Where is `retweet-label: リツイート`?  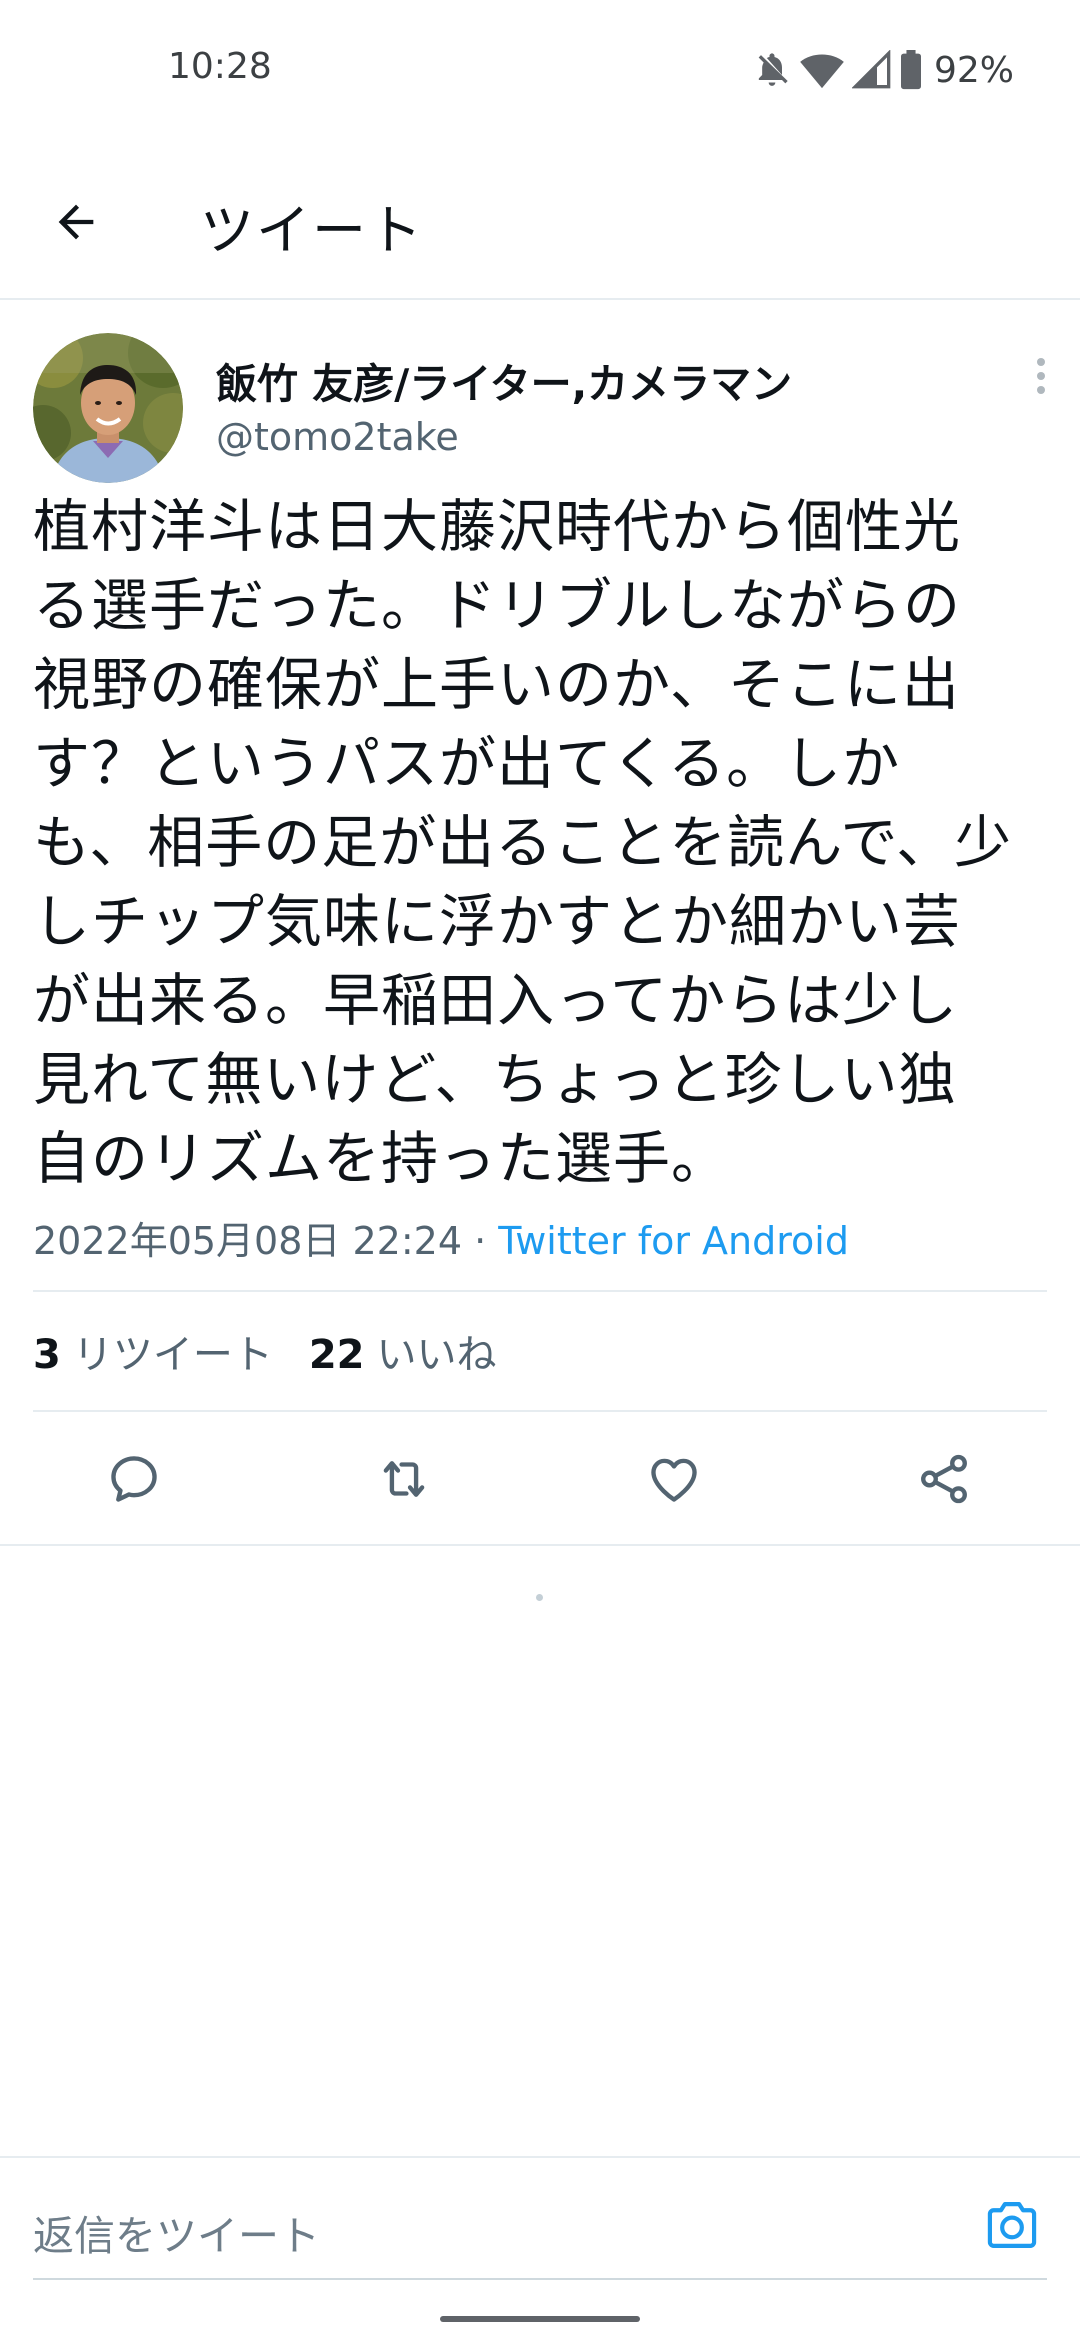
retweet-label: リツイート is located at coordinates (173, 1355).